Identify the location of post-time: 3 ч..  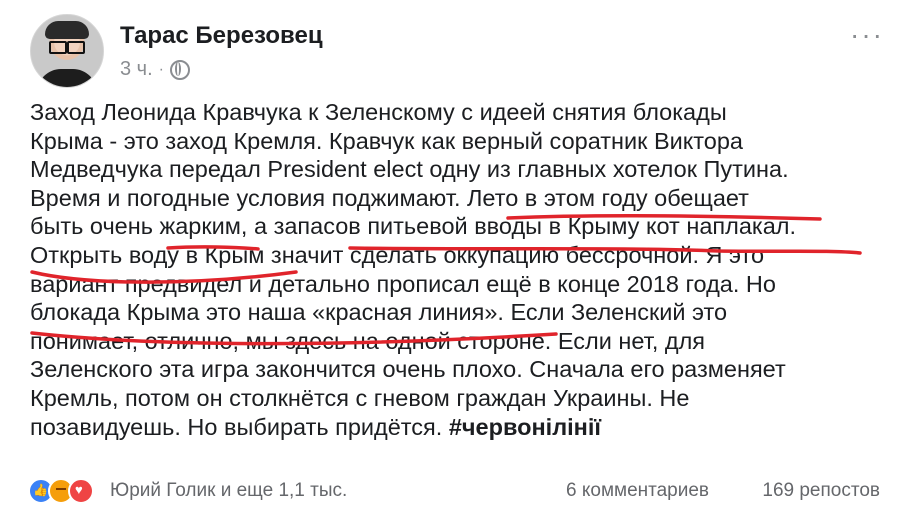
(136, 69).